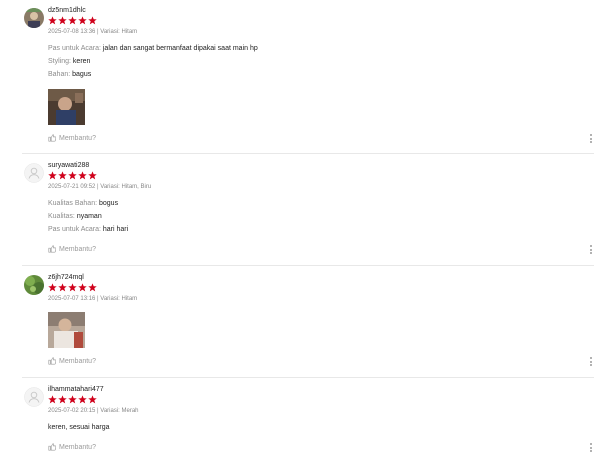  I want to click on attribute-value: hari hari, so click(115, 229).